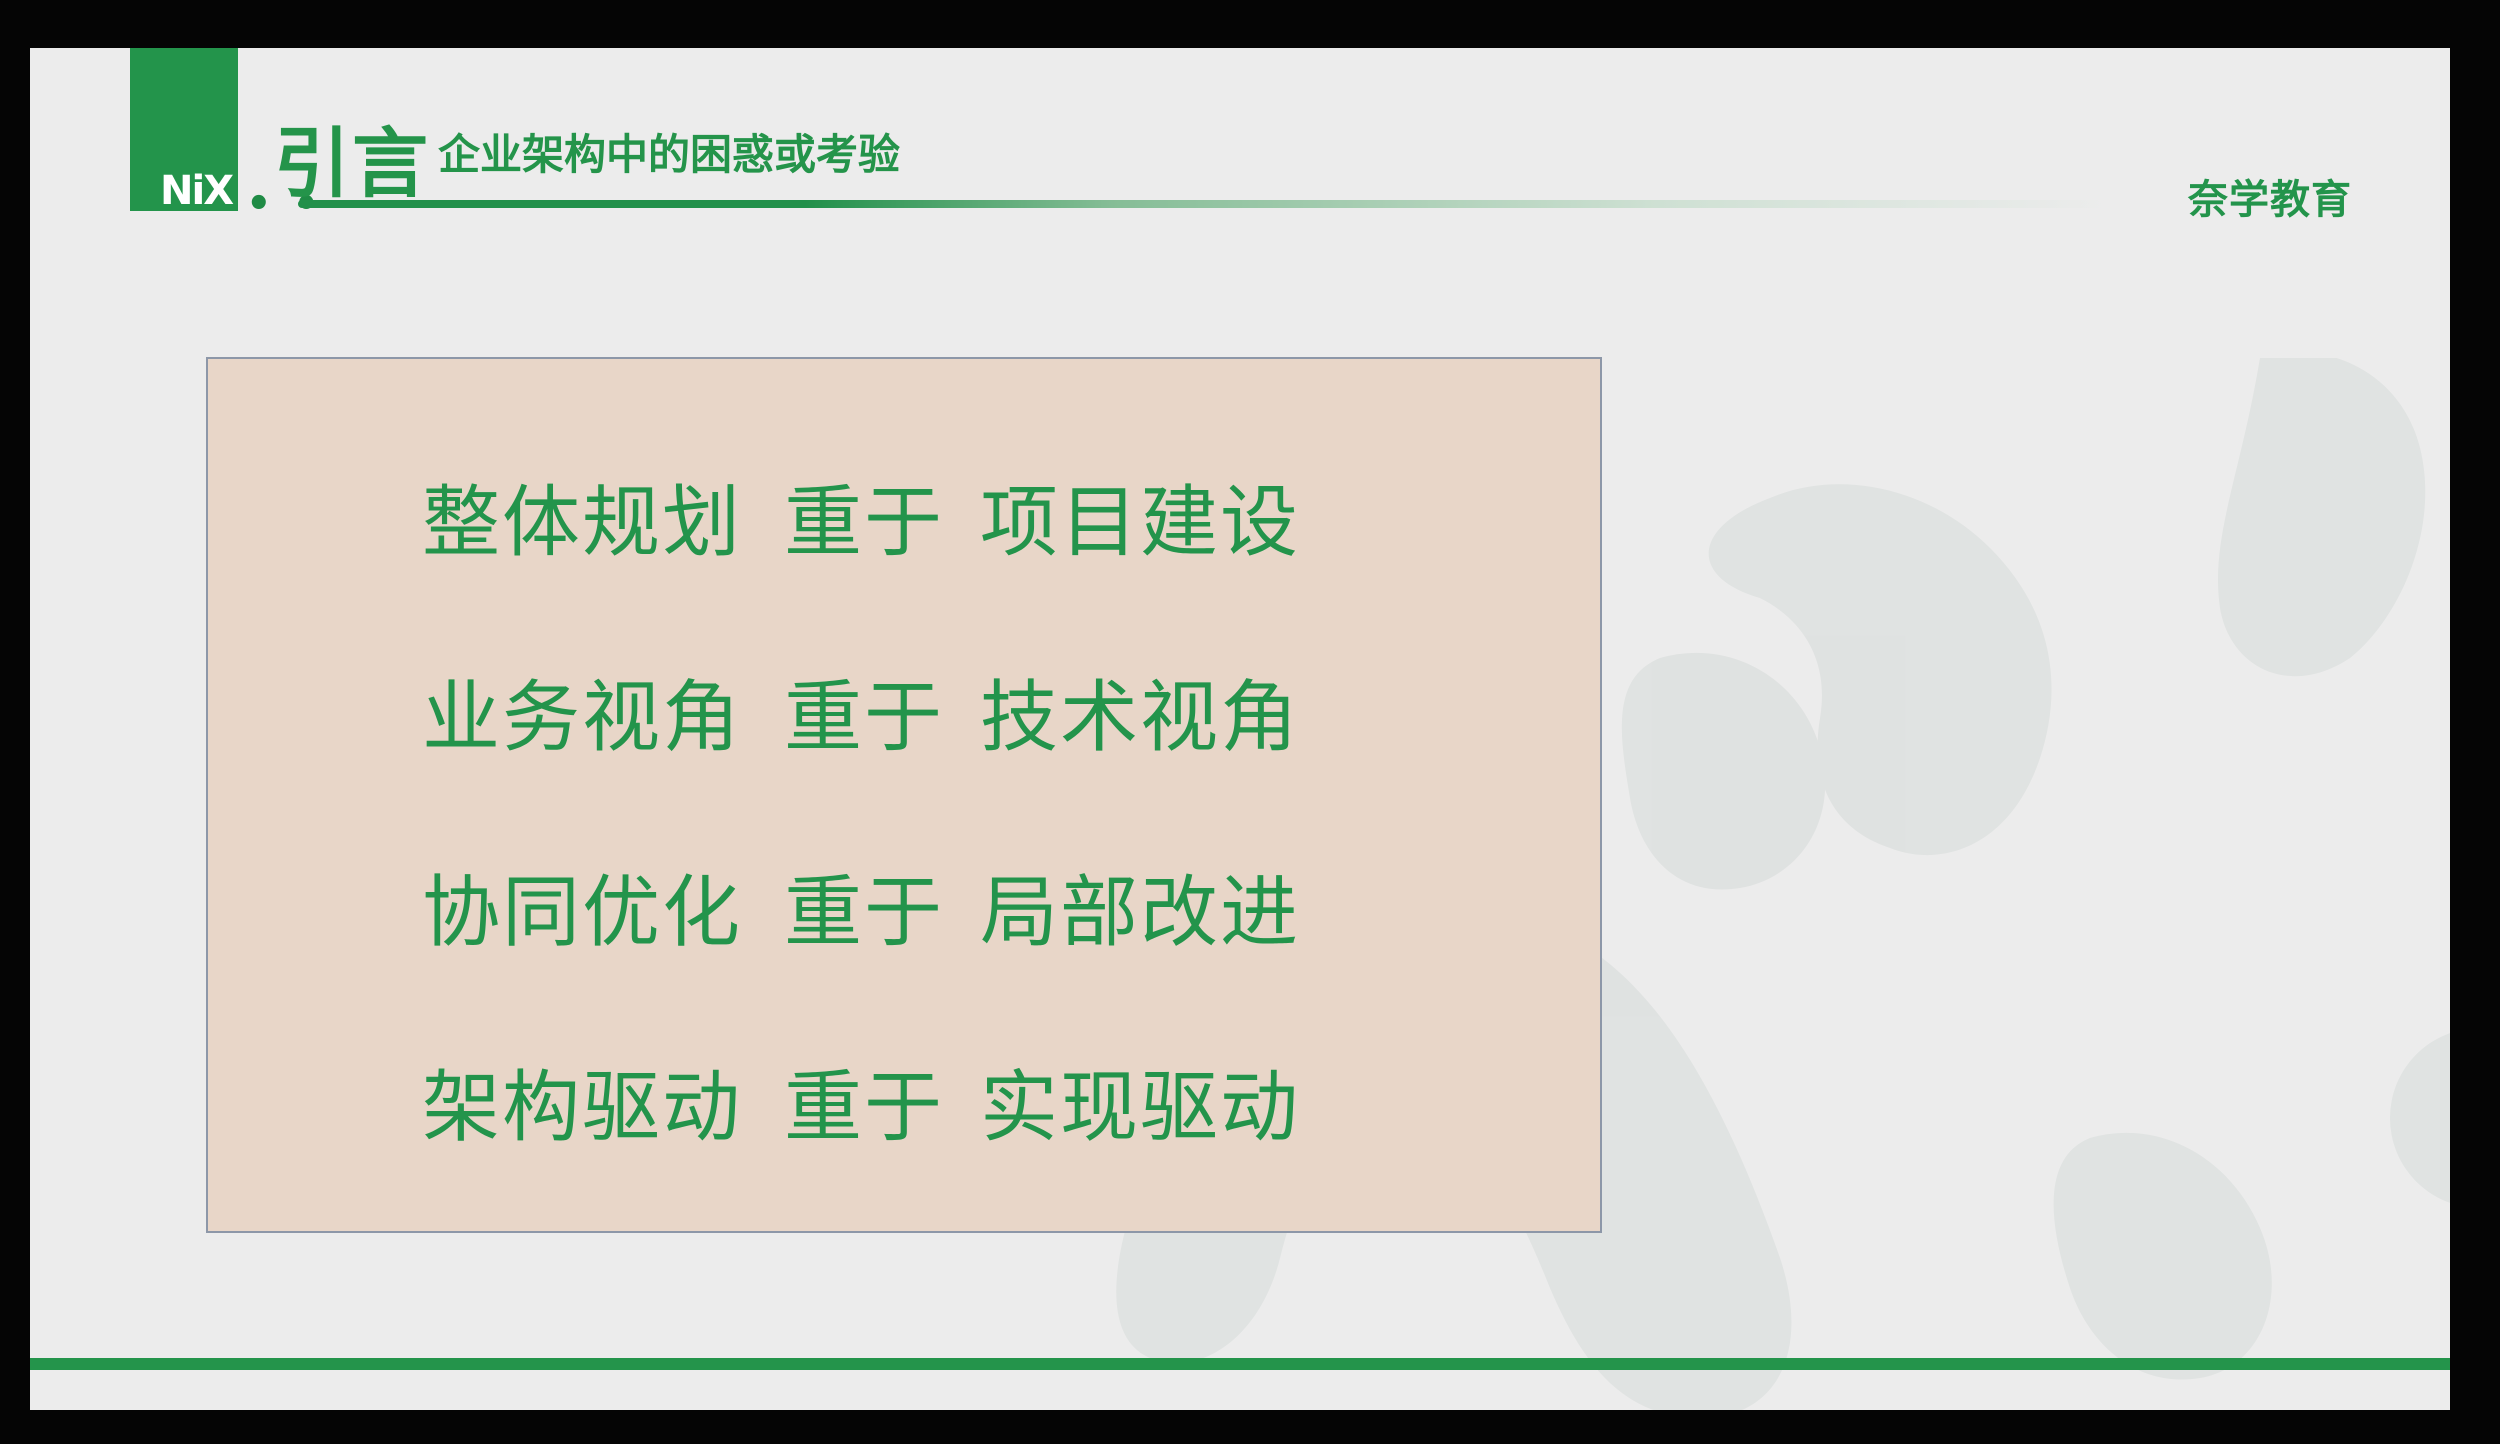  Describe the element at coordinates (352, 163) in the screenshot. I see `section-title: 引言` at that location.